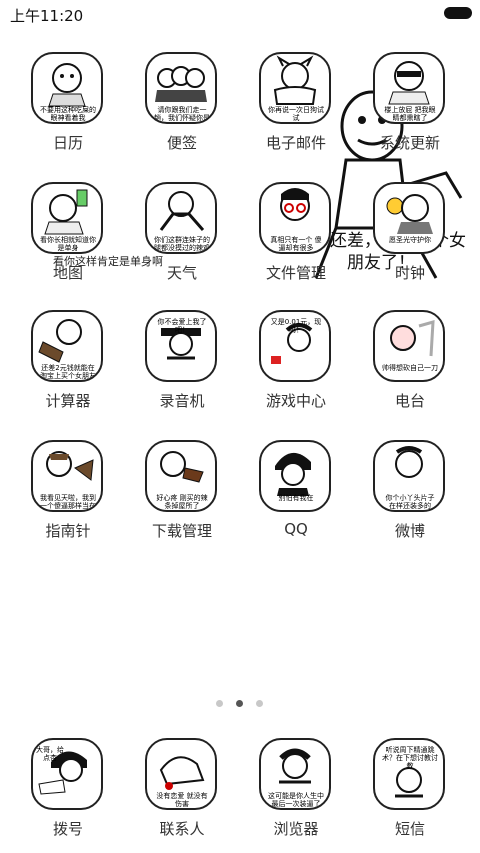  I want to click on icon-caption: 你不会爱上我了吧！, so click(182, 326).